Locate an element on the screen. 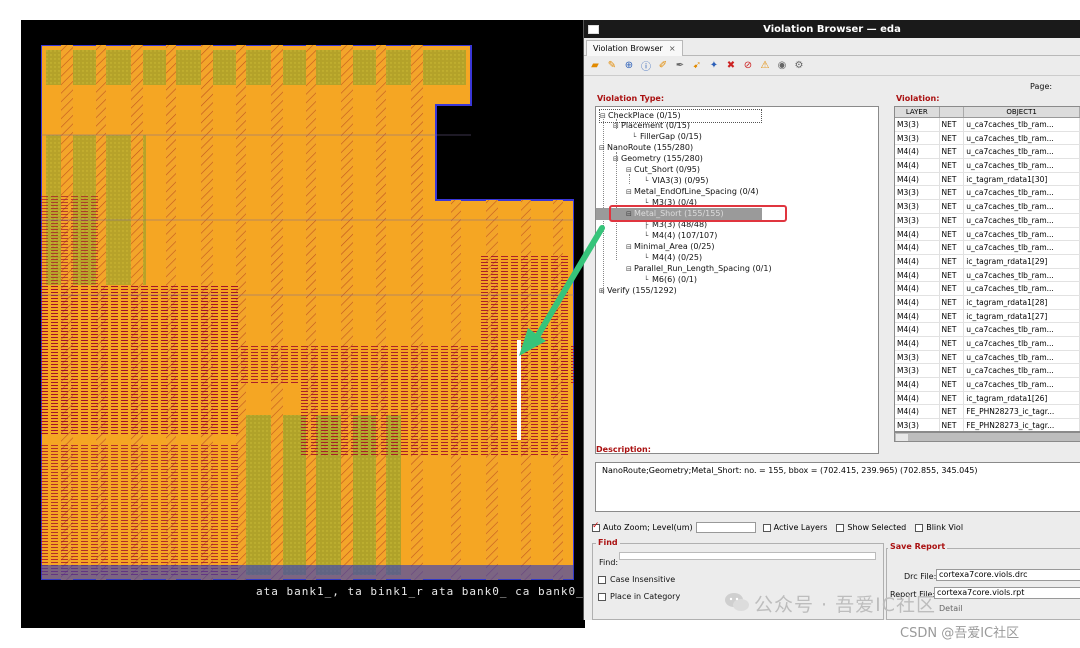 This screenshot has width=1080, height=648. arrow-icon: ➹ is located at coordinates (697, 66).